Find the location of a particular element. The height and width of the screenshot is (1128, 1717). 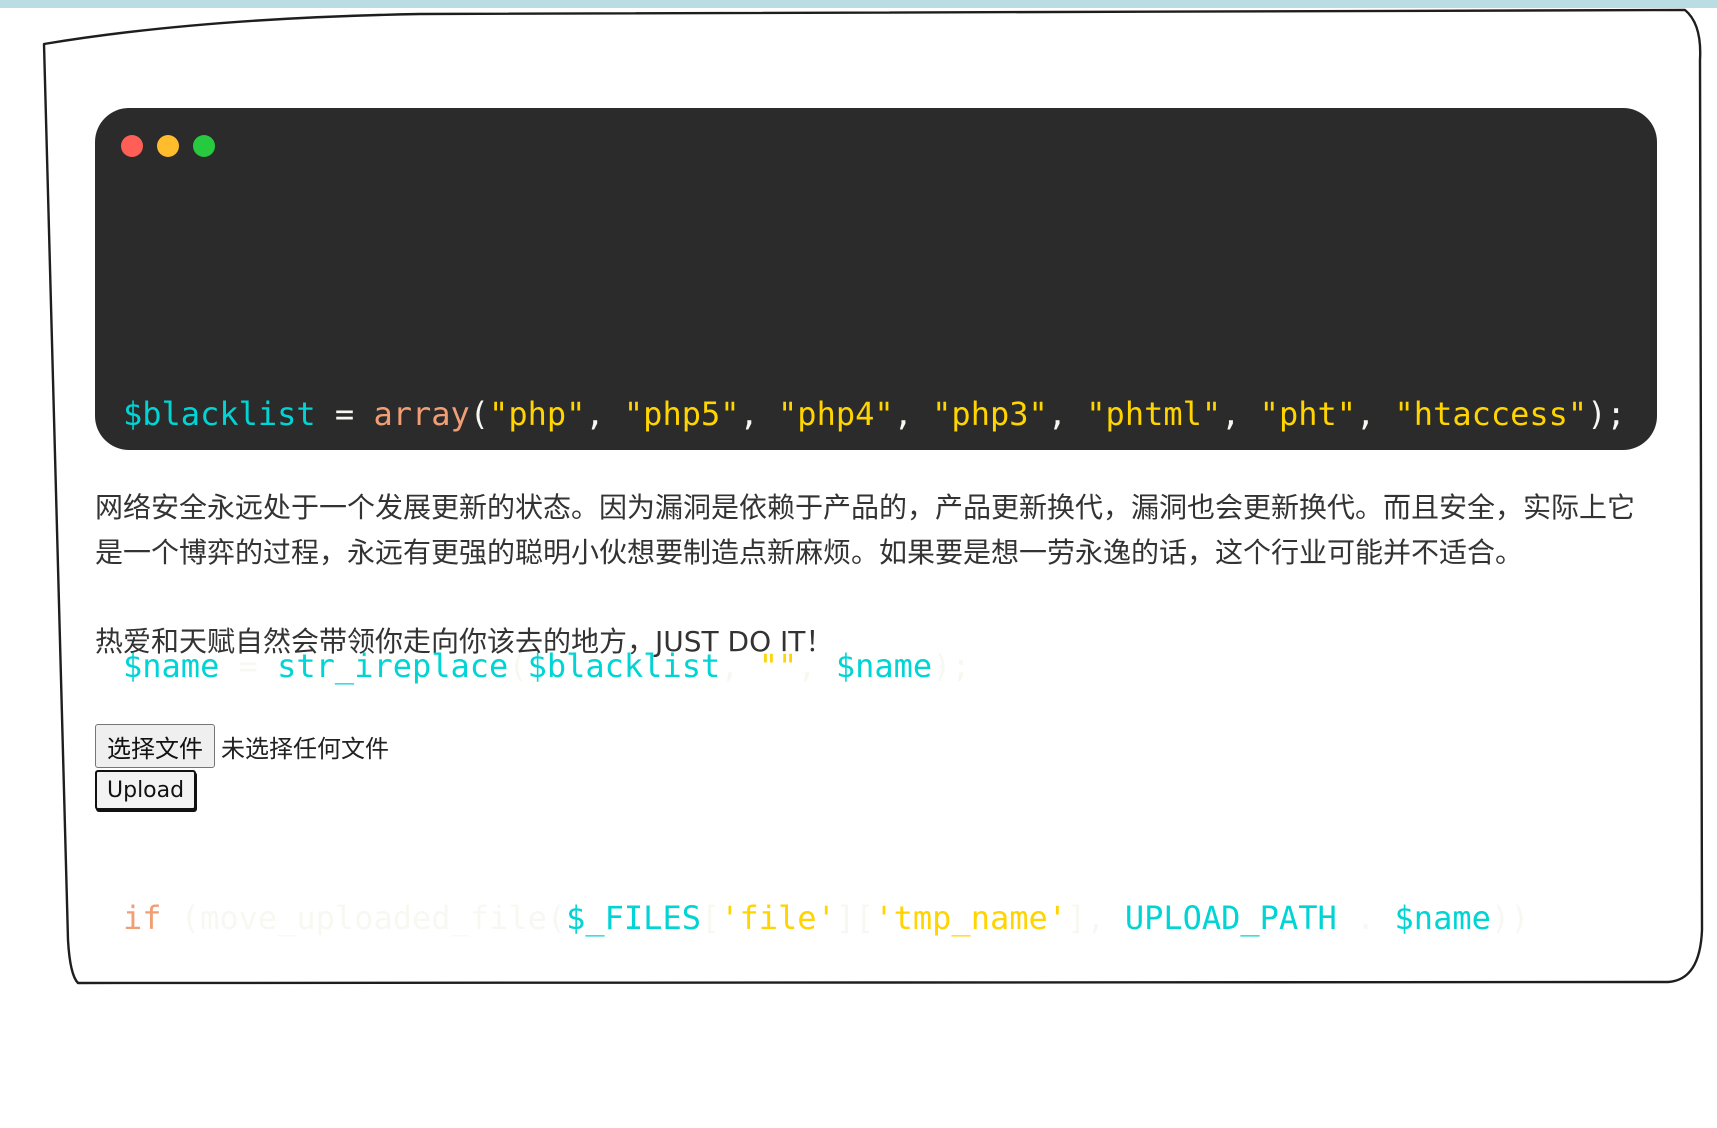

close-dot-icon is located at coordinates (132, 146).